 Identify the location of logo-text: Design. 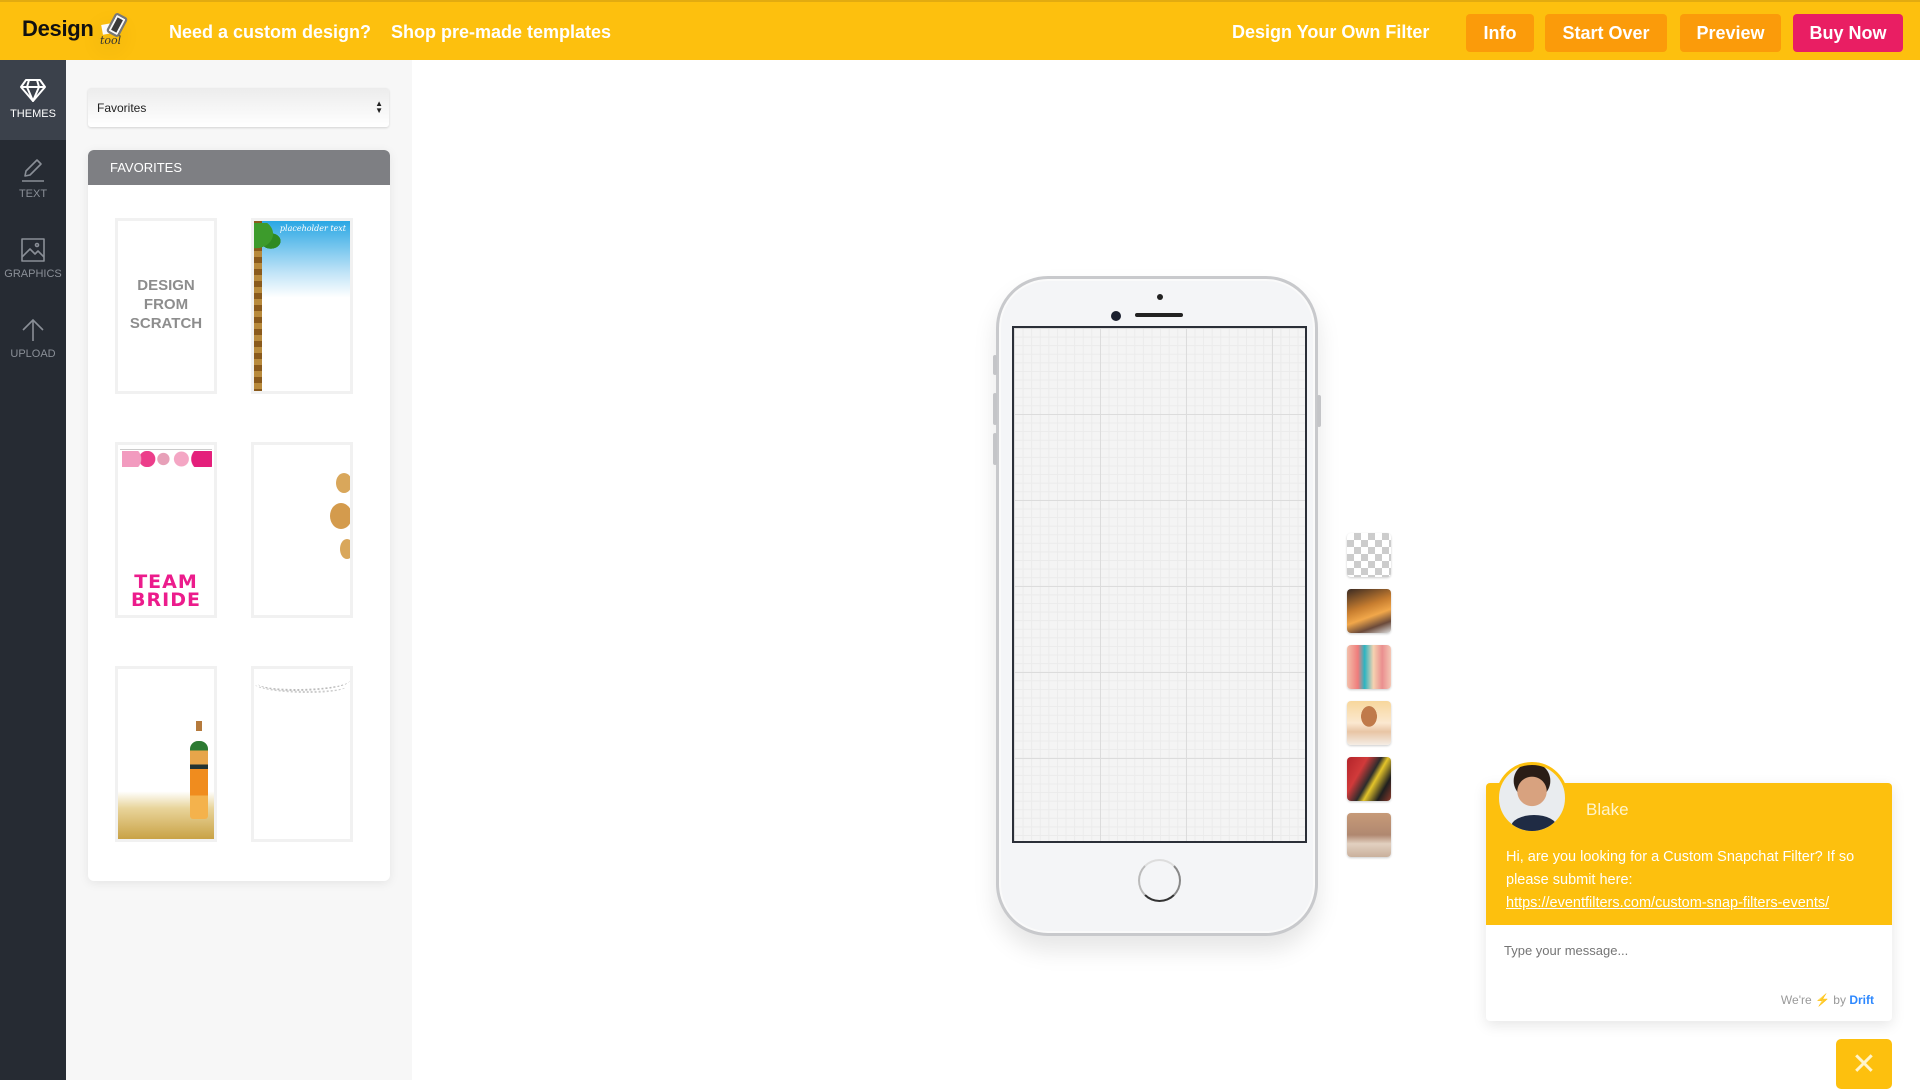
(58, 28).